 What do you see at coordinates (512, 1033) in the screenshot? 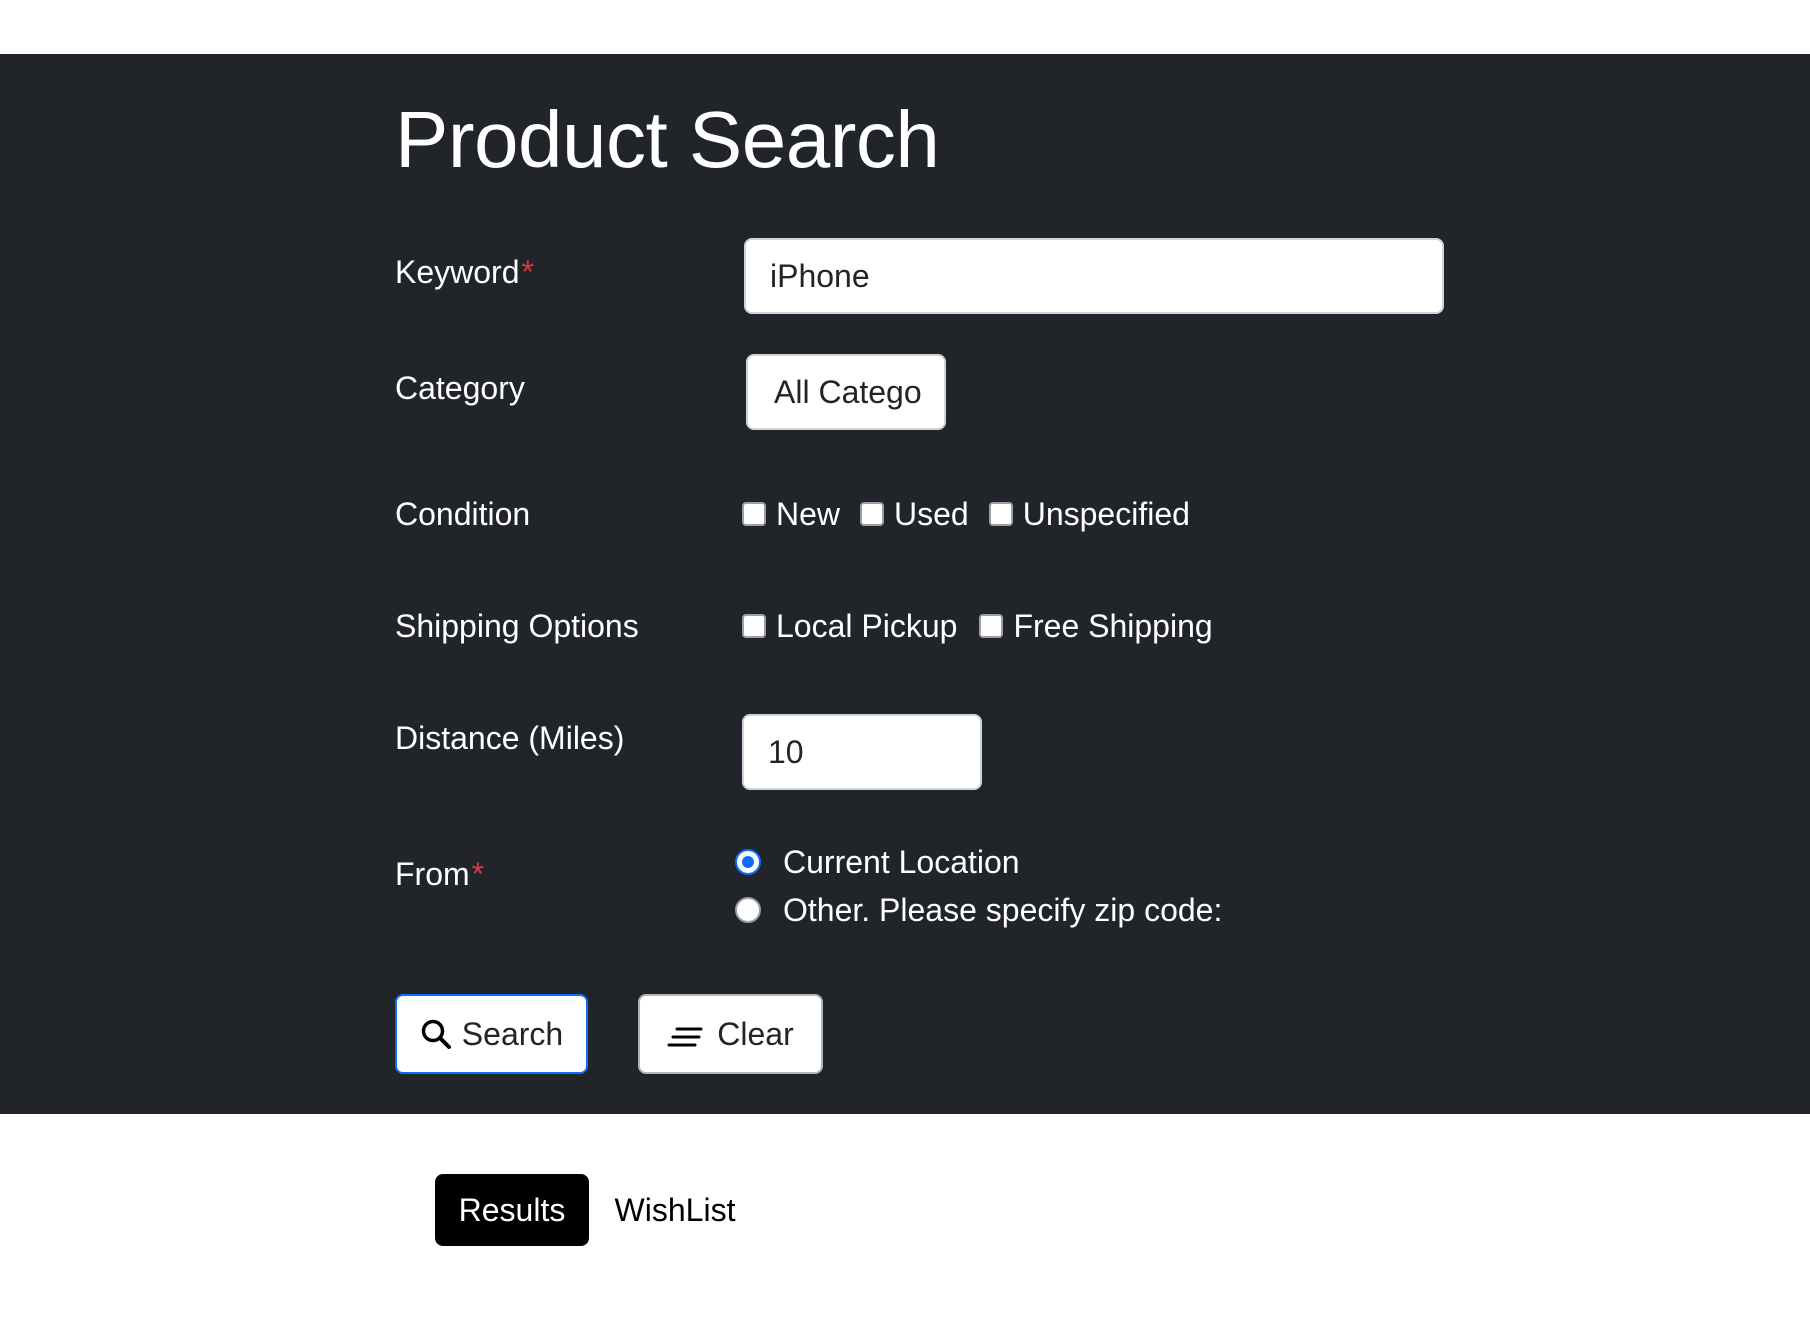
I see `search-button-label: Search` at bounding box center [512, 1033].